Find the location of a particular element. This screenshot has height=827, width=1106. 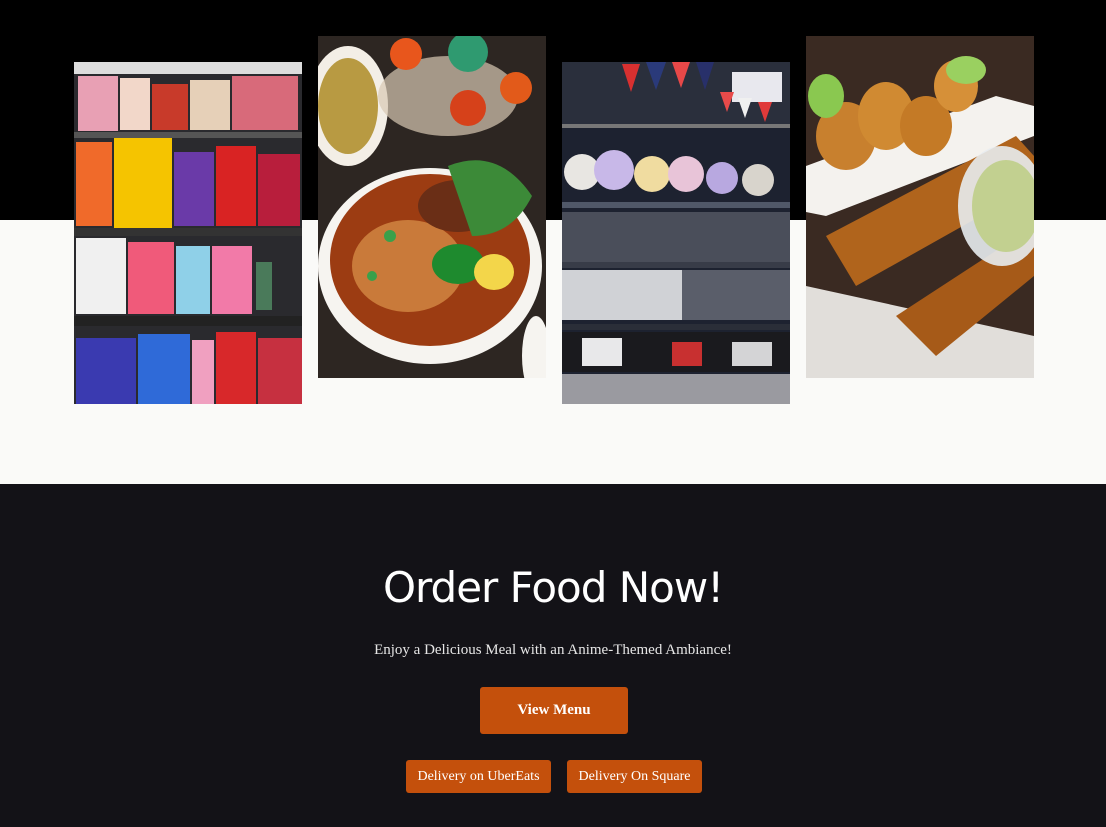

ubereats-delivery-button: Delivery on UberEats is located at coordinates (478, 776).